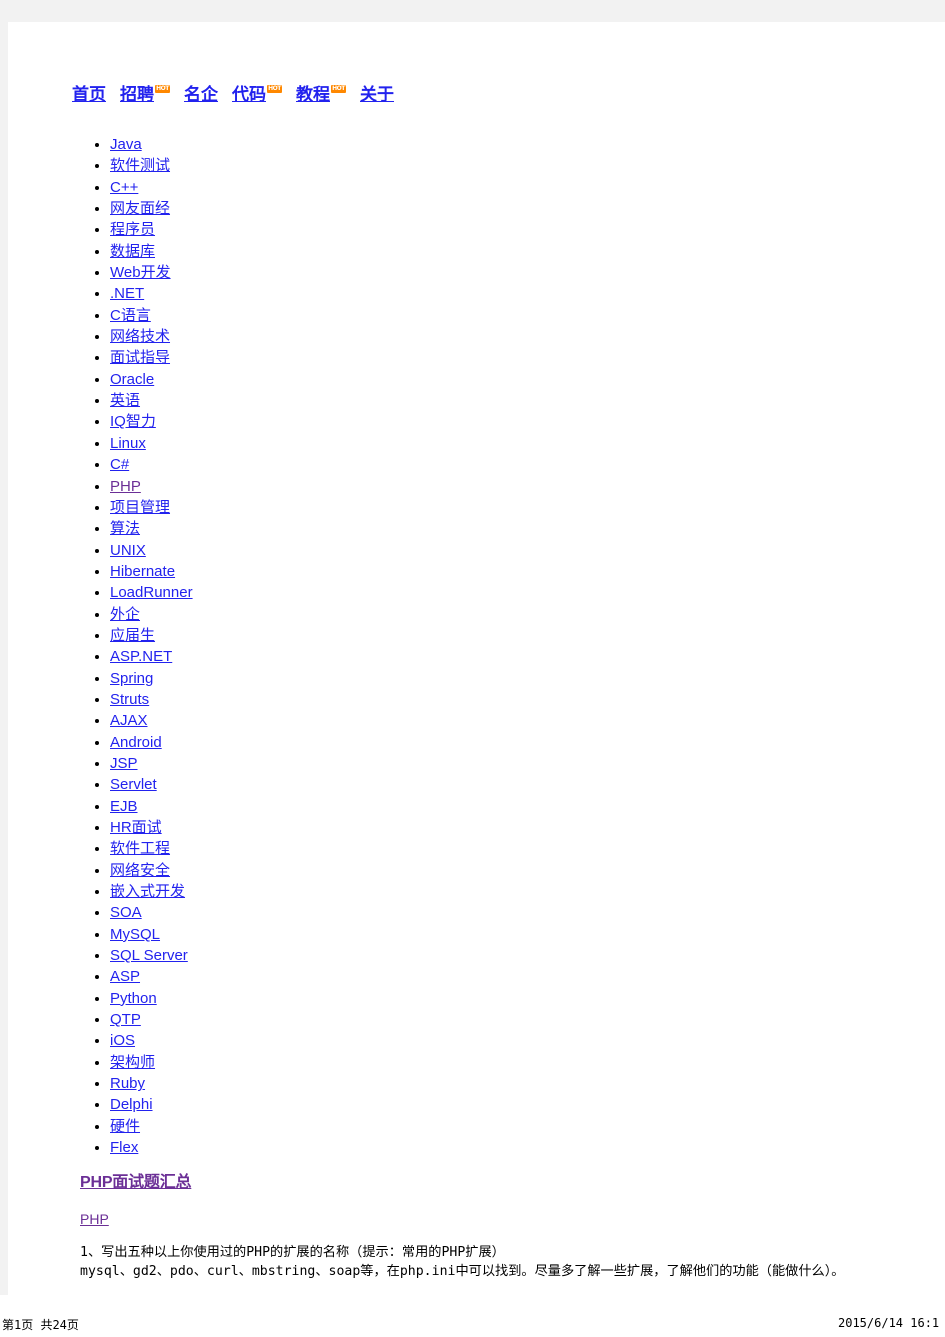 The image size is (945, 1337). Describe the element at coordinates (129, 699) in the screenshot. I see `category-link: Struts` at that location.